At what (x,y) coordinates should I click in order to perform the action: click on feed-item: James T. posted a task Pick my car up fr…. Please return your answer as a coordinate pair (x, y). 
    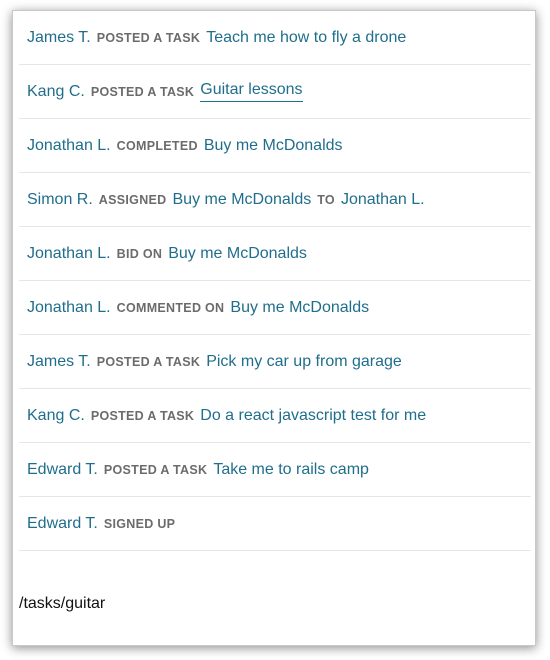
    Looking at the image, I should click on (275, 362).